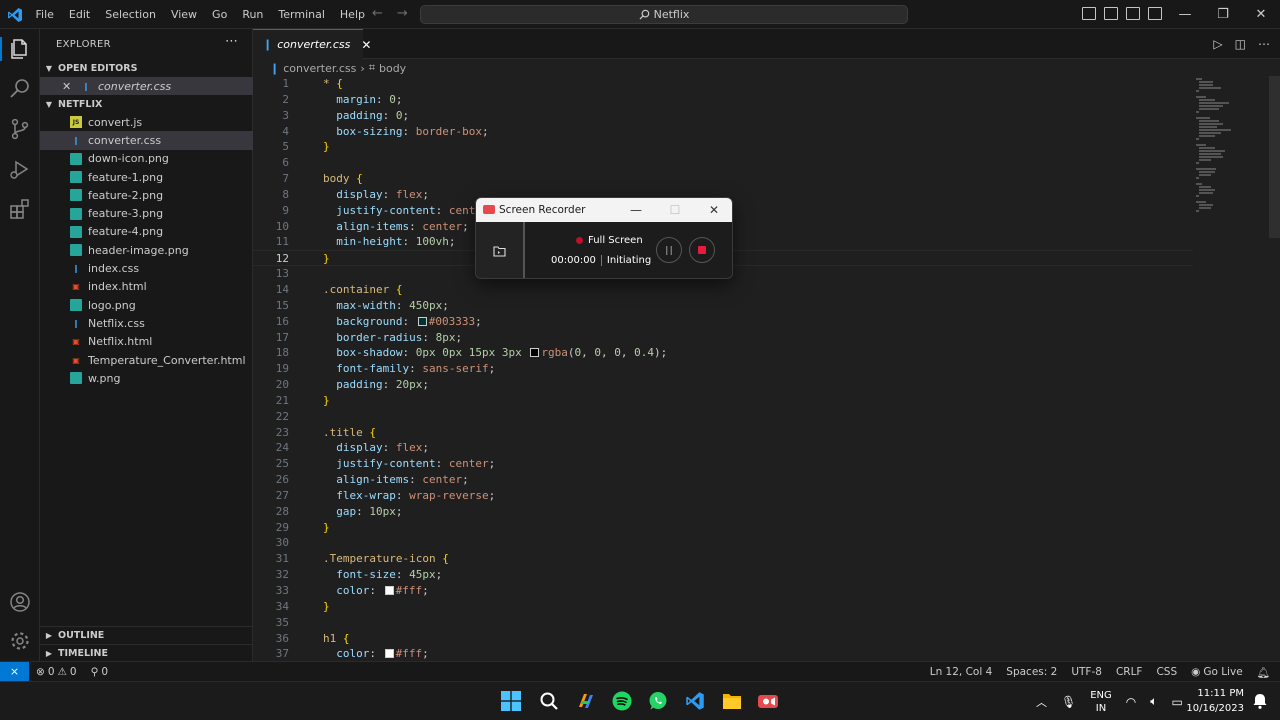  Describe the element at coordinates (1215, 701) in the screenshot. I see `taskbar-clock: 11:11 PM 10/16/2023` at that location.